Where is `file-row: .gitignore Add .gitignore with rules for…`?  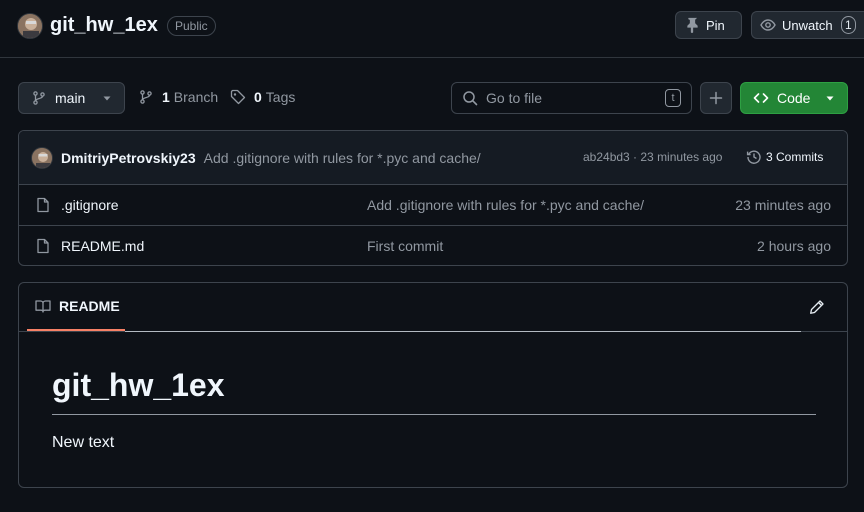 file-row: .gitignore Add .gitignore with rules for… is located at coordinates (433, 205).